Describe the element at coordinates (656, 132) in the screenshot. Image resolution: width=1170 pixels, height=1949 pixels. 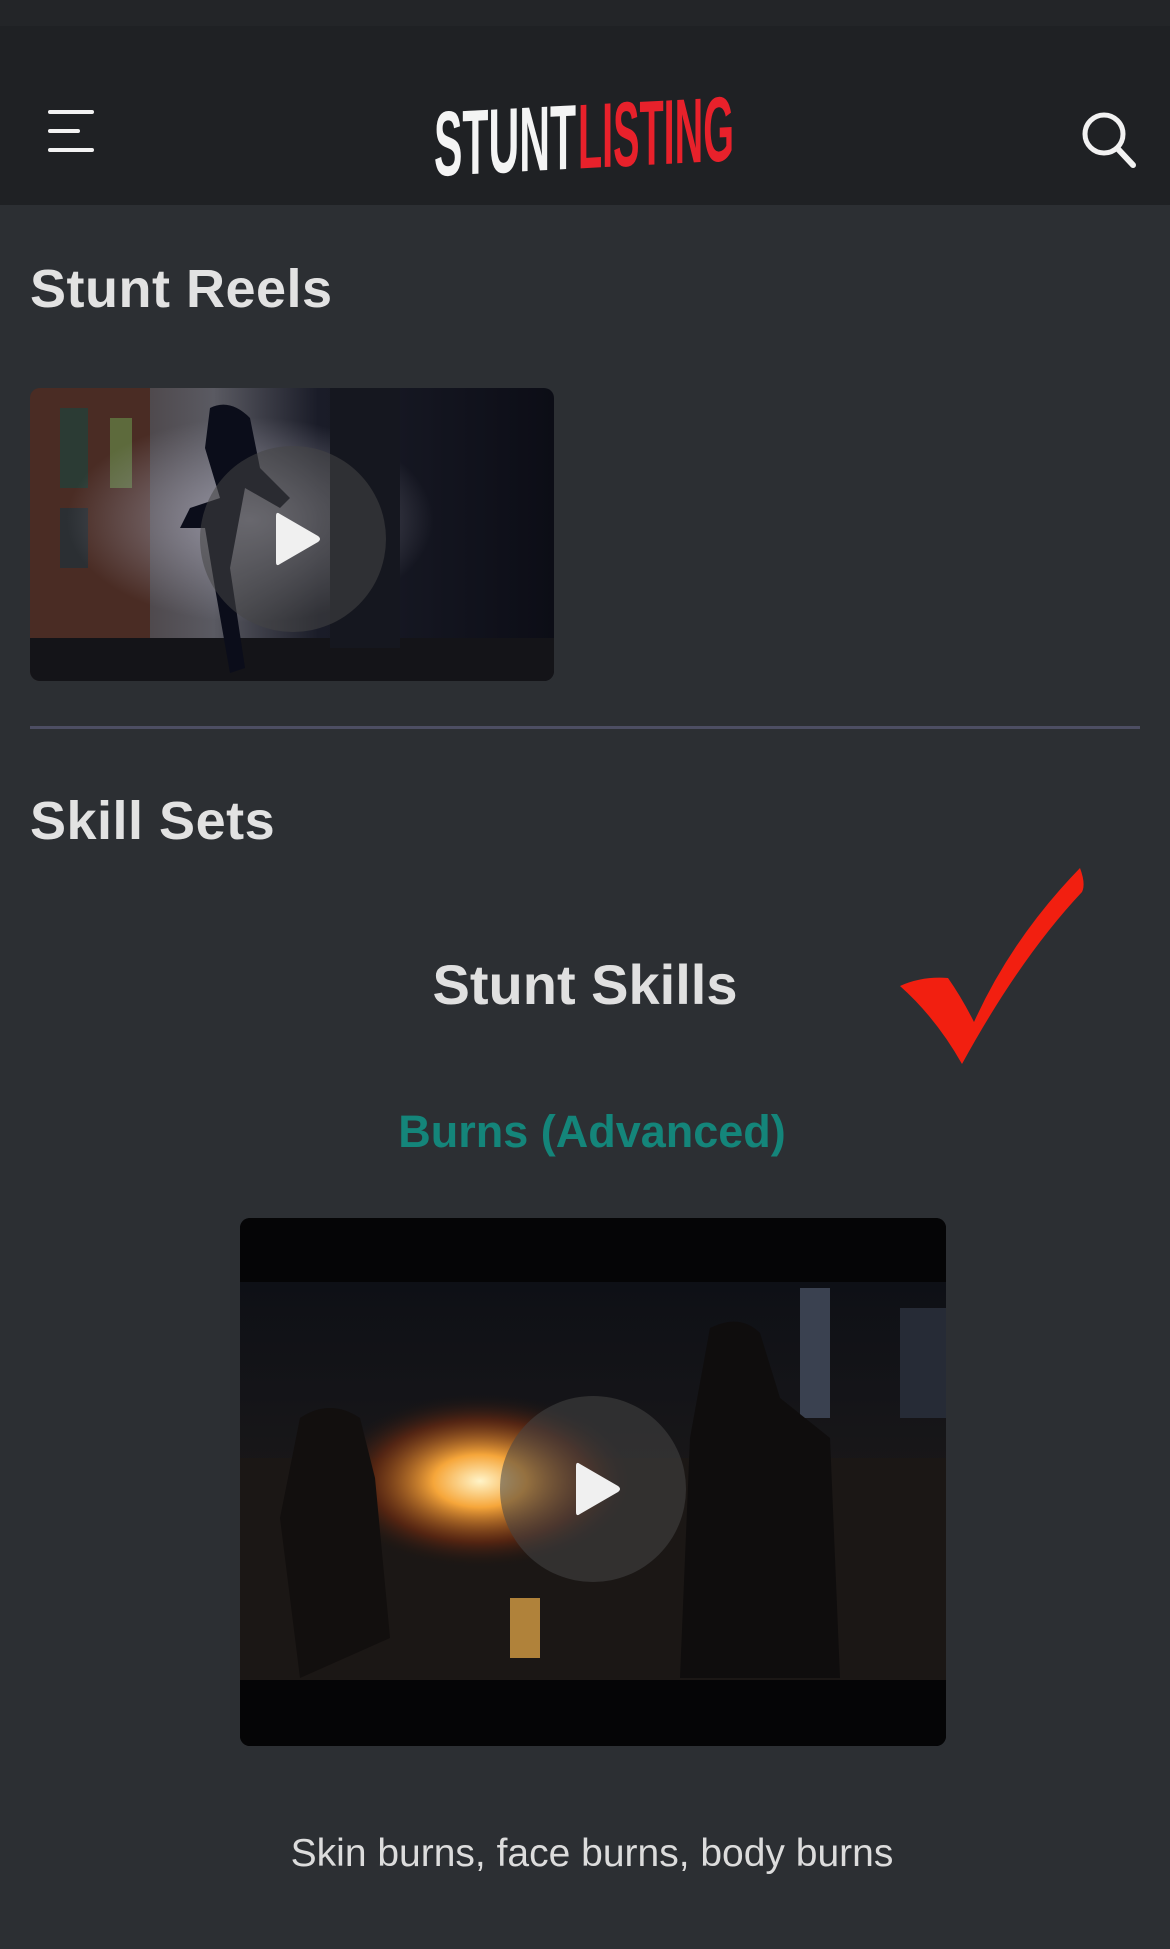
I see `logo-text-listing: LISTING` at that location.